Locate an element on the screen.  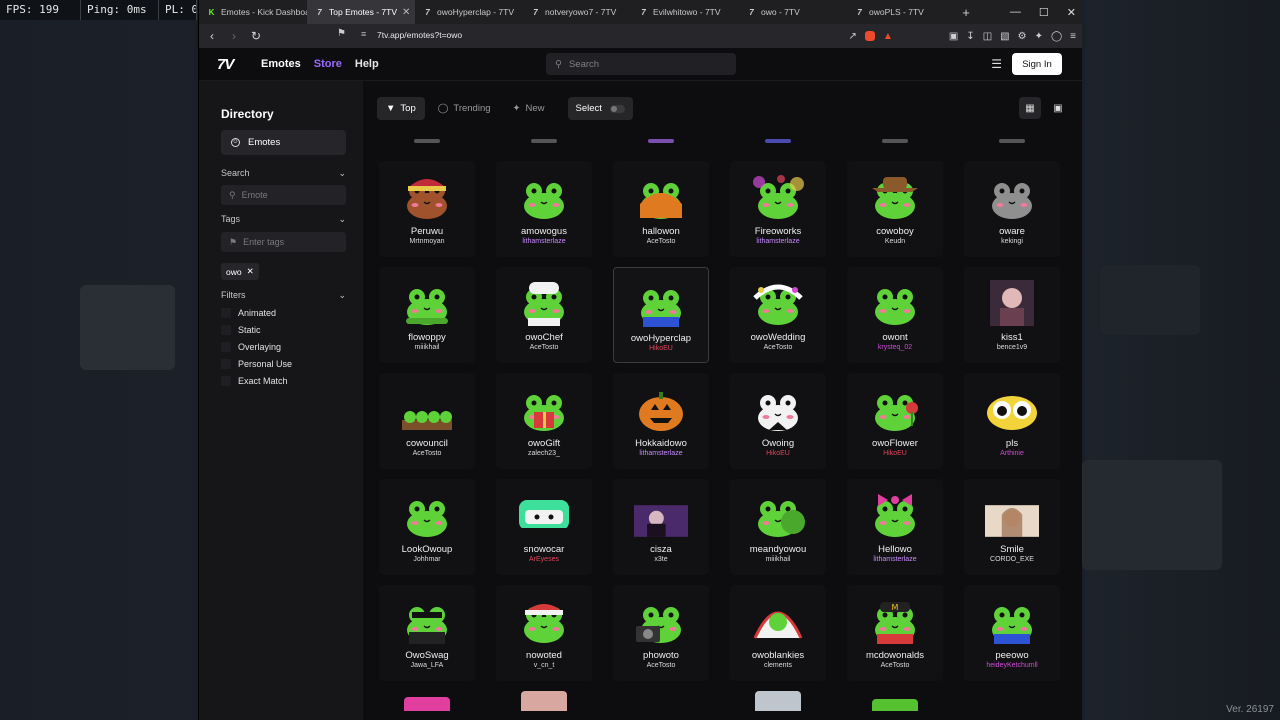
browser-tab: K Emotes - Kick Dashboard is located at coordinates (253, 12).